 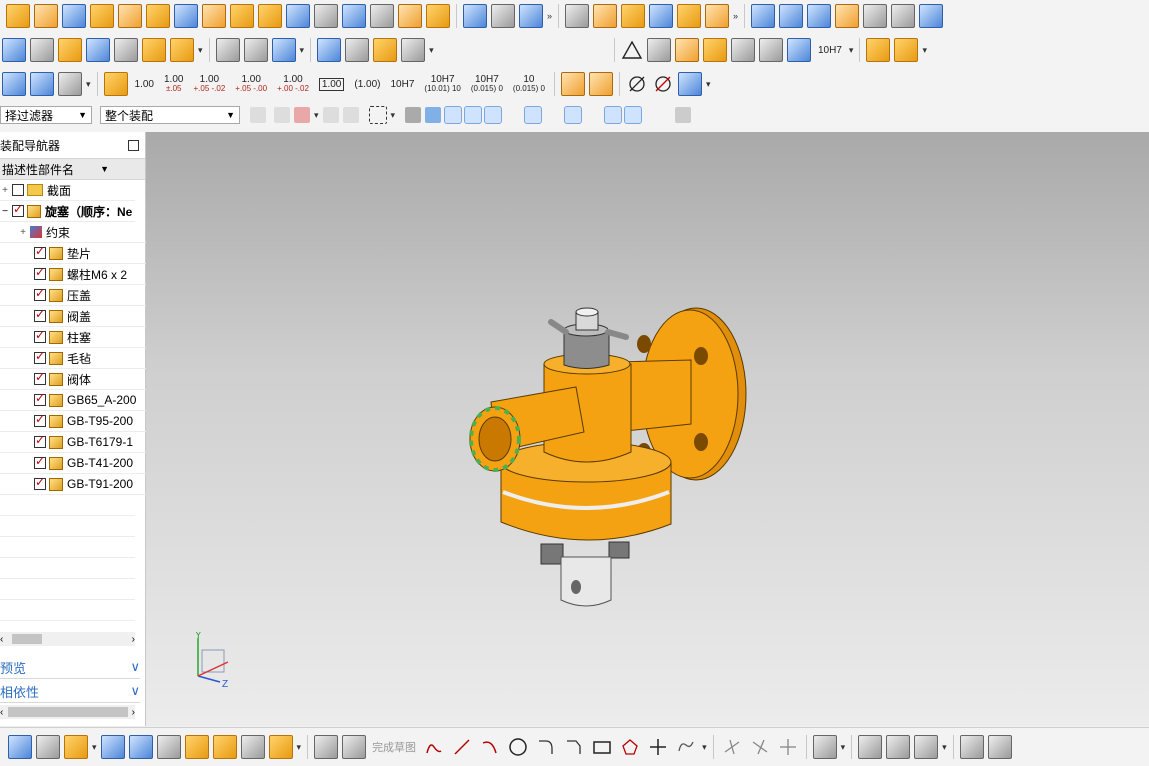 What do you see at coordinates (659, 50) in the screenshot?
I see `table-icon` at bounding box center [659, 50].